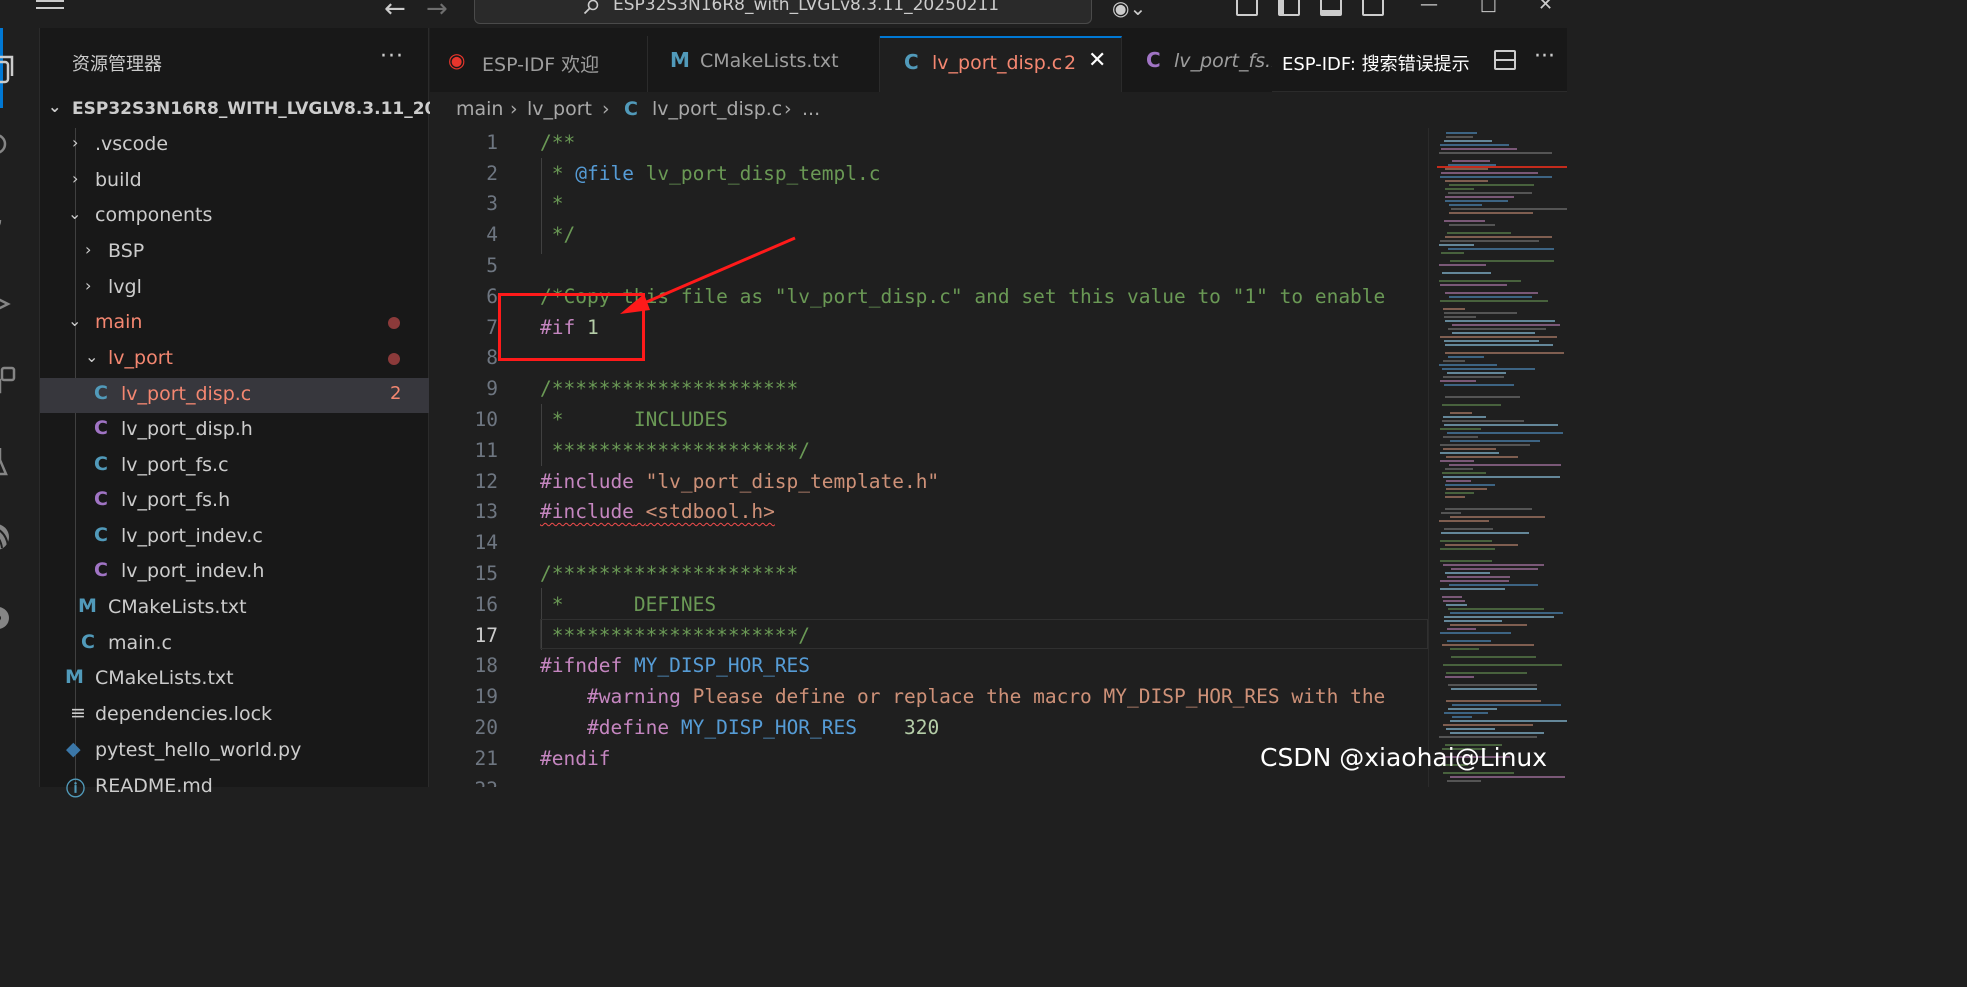  I want to click on tab-lv-port-disp-c: C lv_port_disp.c 2 ✕, so click(1001, 64).